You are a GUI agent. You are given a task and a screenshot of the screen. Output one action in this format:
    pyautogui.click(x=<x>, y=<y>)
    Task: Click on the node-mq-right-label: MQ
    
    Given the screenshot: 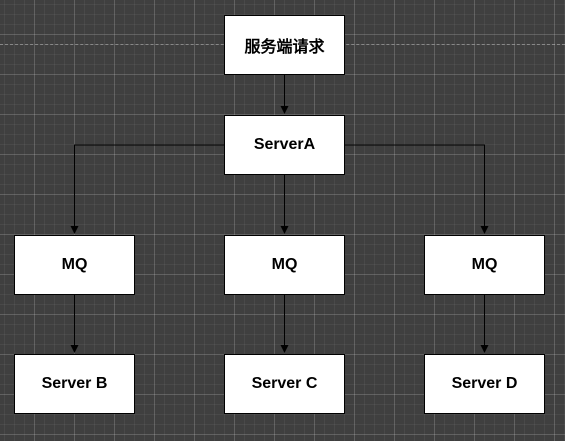 What is the action you would take?
    pyautogui.click(x=484, y=264)
    